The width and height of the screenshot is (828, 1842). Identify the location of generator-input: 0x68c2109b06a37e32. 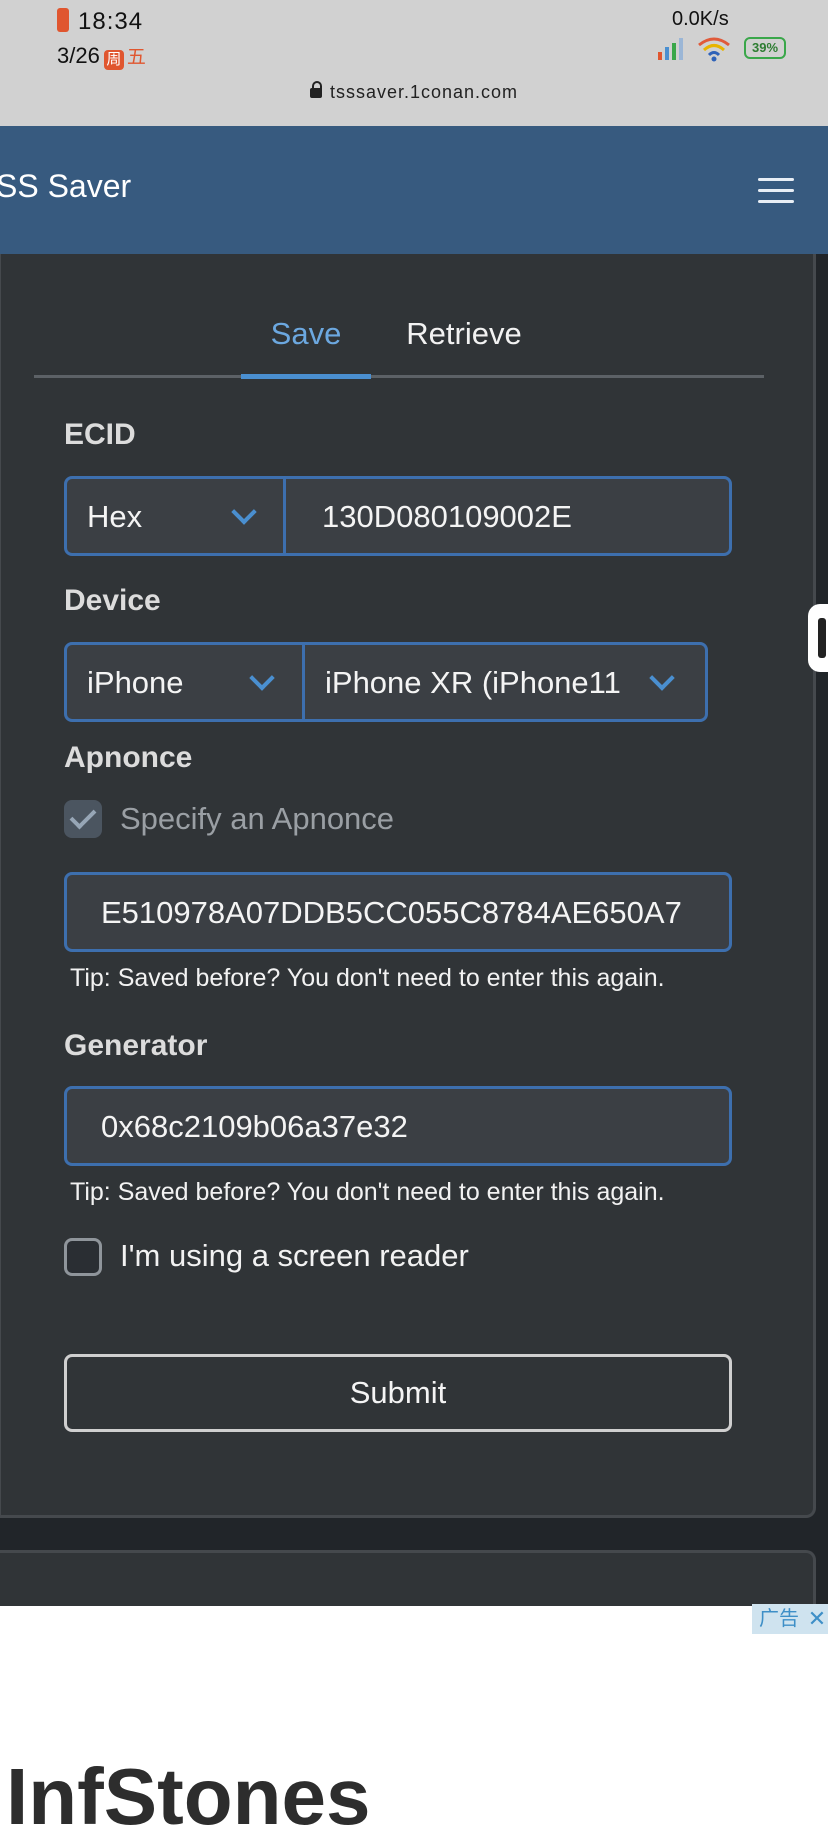
(398, 1126).